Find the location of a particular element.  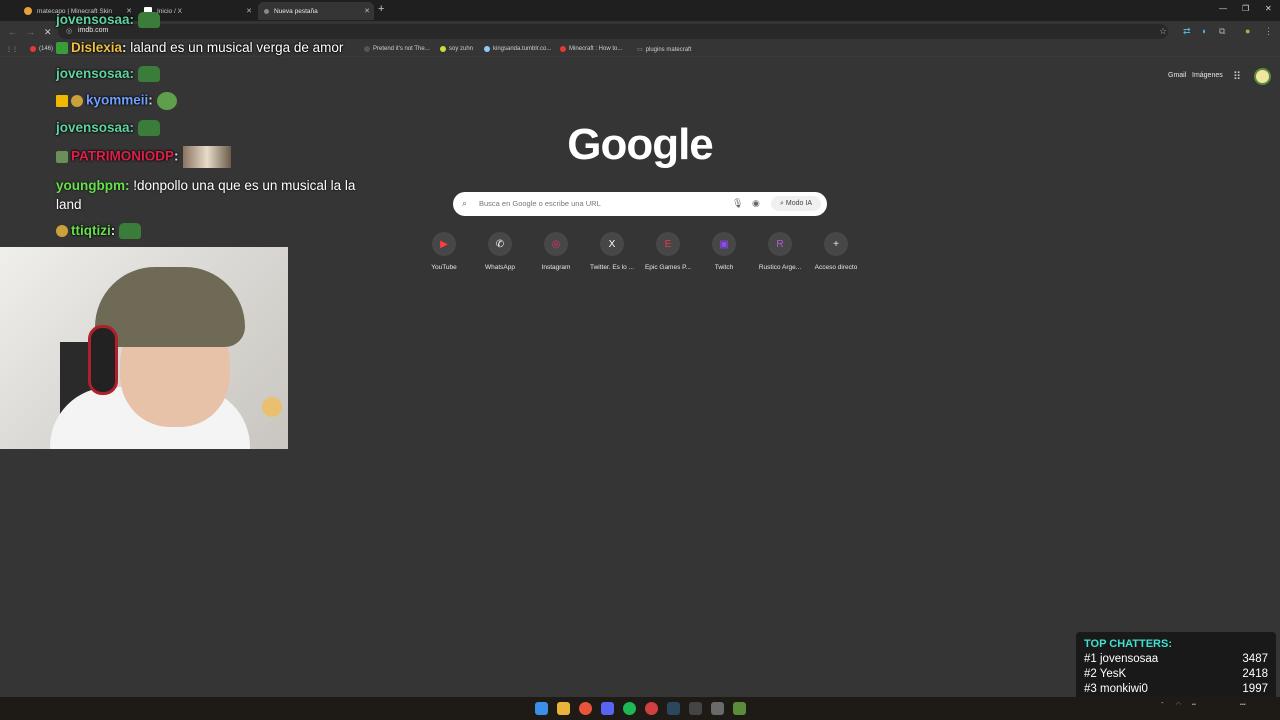

google-apps-icon: ⠿ is located at coordinates (1237, 76).